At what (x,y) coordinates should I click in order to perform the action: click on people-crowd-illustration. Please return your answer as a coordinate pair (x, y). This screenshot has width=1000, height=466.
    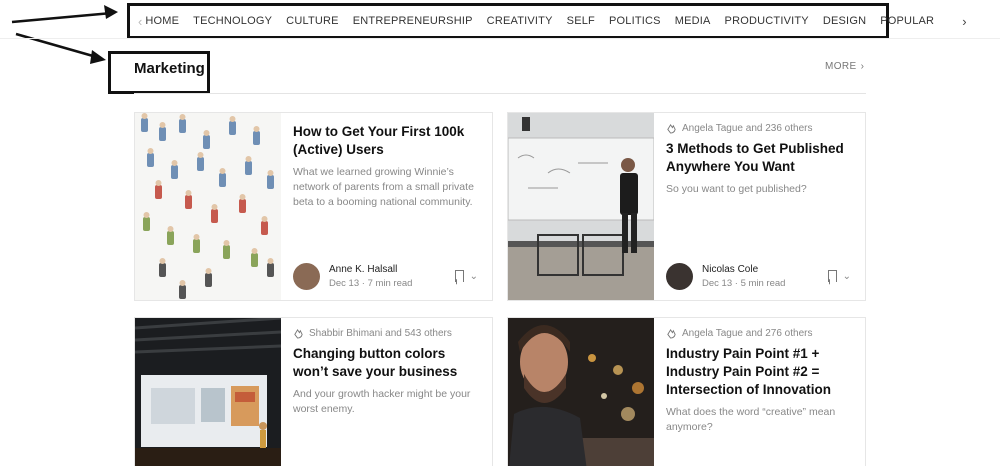
    Looking at the image, I should click on (207, 206).